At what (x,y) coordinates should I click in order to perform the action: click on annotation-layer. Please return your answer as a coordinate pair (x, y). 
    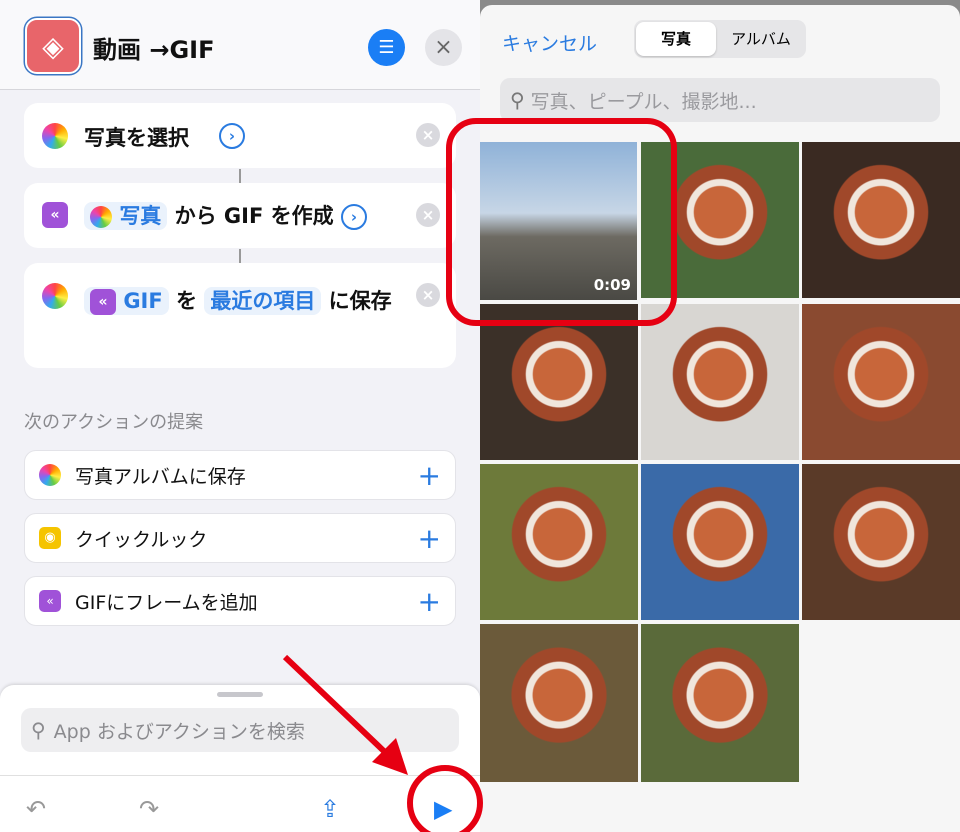
    Looking at the image, I should click on (382, 743).